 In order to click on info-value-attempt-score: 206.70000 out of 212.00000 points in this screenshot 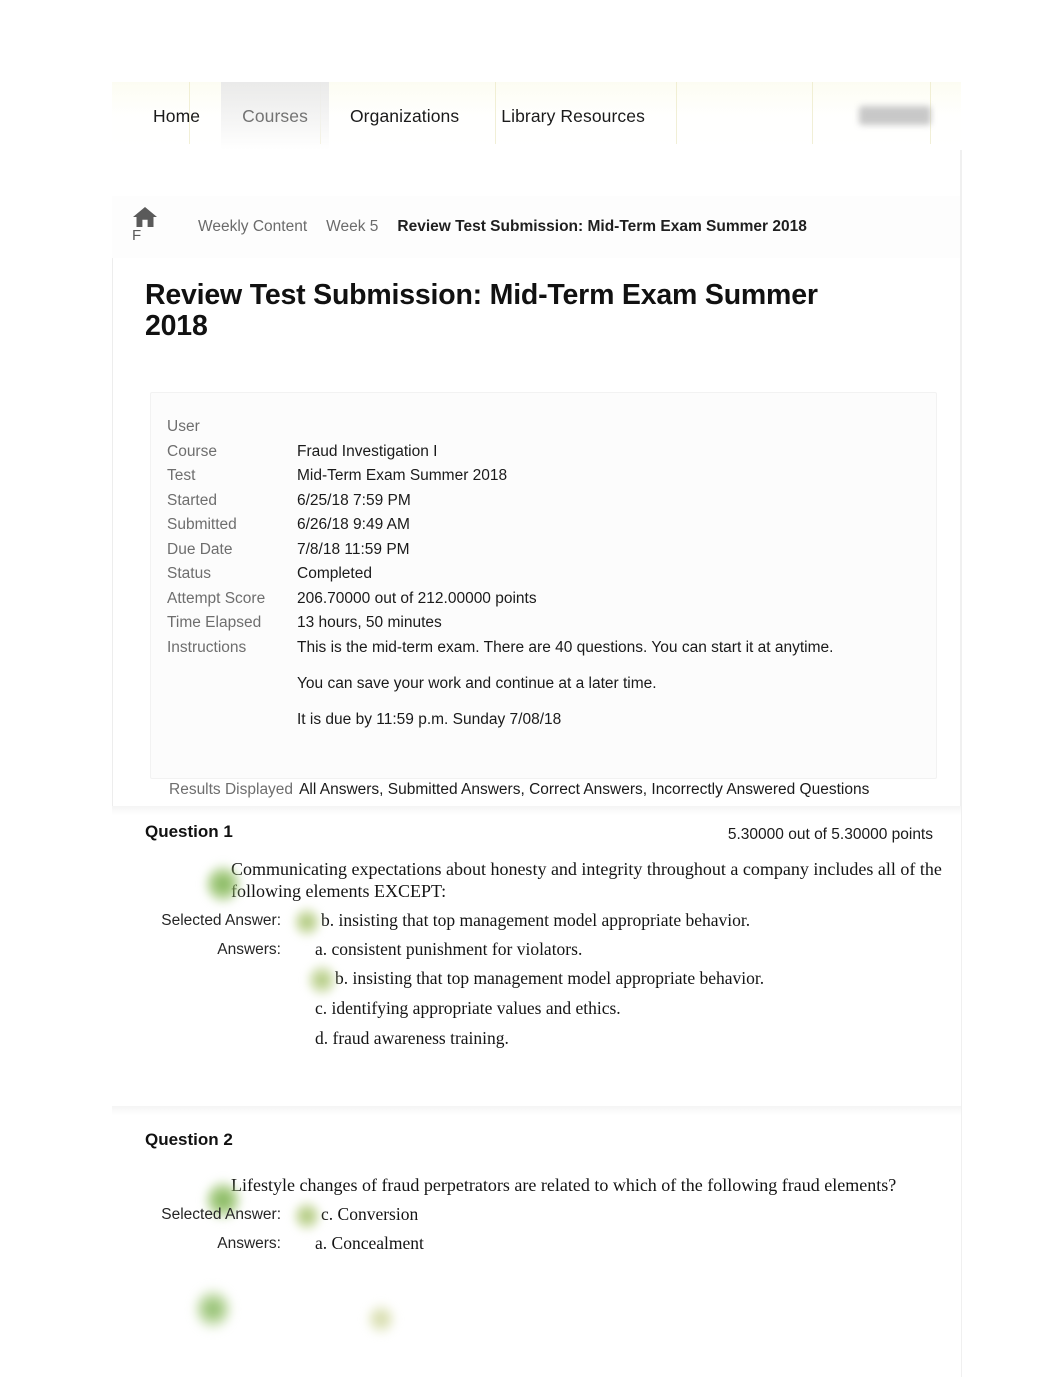, I will do `click(417, 598)`.